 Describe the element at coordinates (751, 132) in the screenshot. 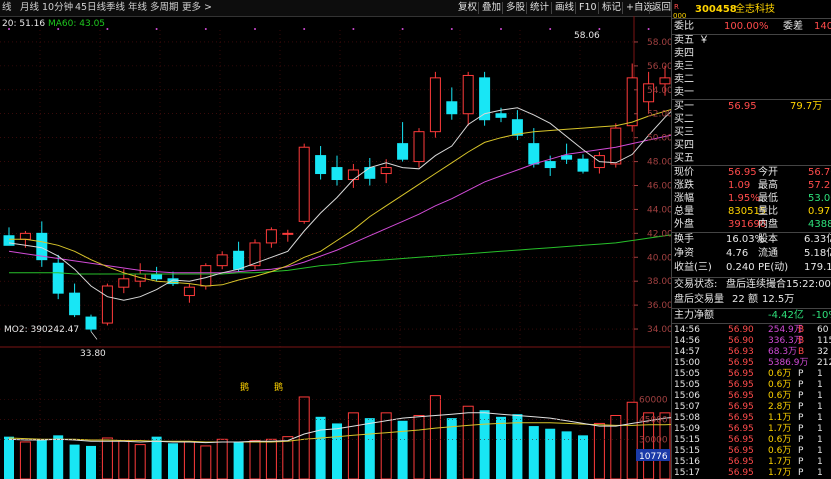

I see `bid-row: 买三` at that location.